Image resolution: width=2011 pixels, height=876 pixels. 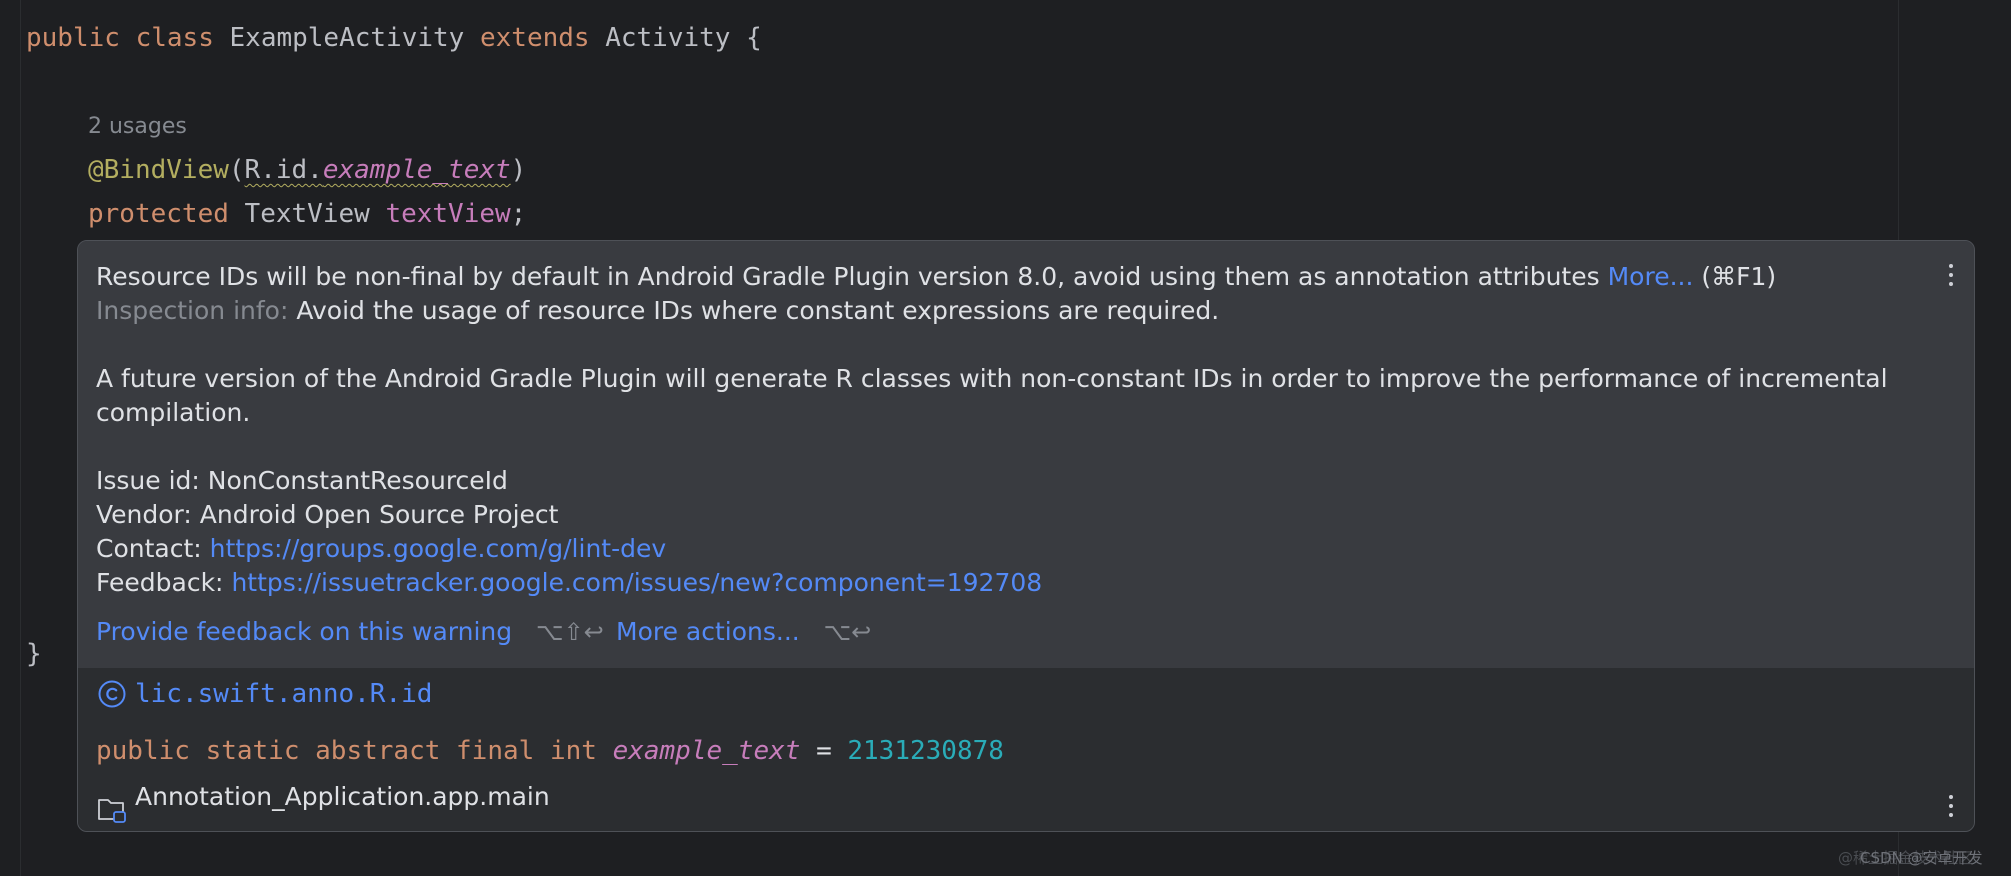 What do you see at coordinates (416, 170) in the screenshot?
I see `resource-field: example_text` at bounding box center [416, 170].